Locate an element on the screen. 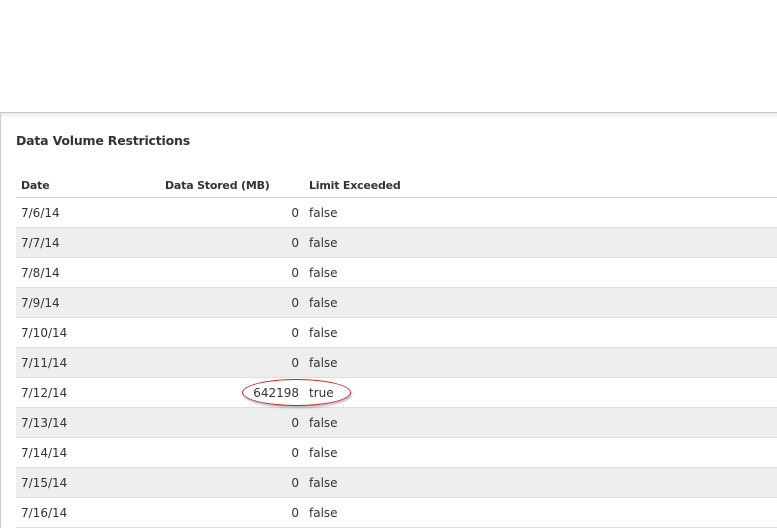  cell-date: 7/14/14 is located at coordinates (44, 453).